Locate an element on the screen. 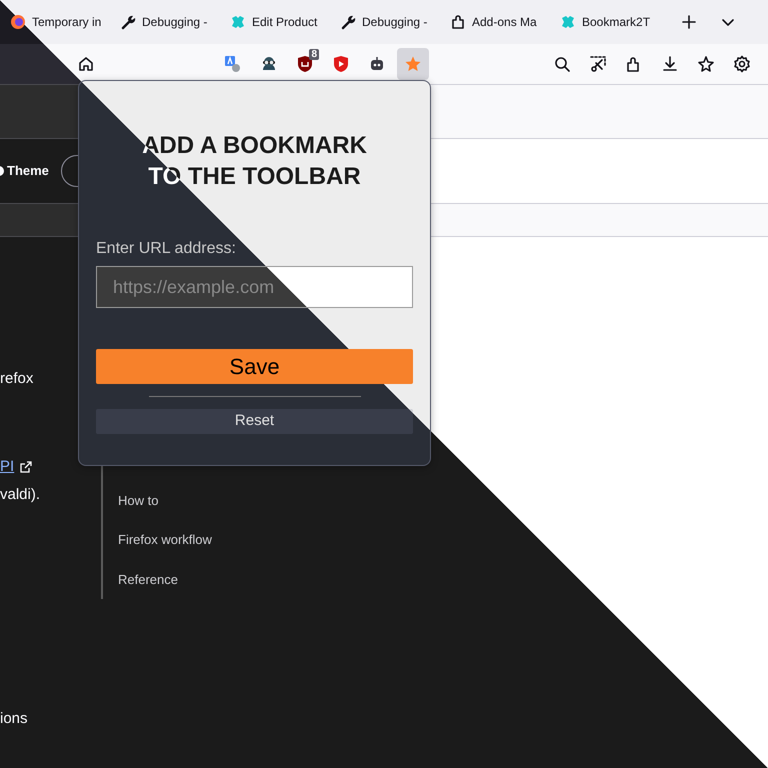 This screenshot has height=768, width=768. plus-icon is located at coordinates (689, 22).